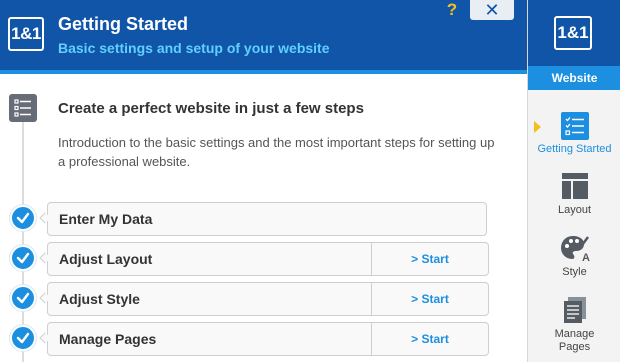 This screenshot has height=362, width=620. I want to click on svg-text: A, so click(586, 257).